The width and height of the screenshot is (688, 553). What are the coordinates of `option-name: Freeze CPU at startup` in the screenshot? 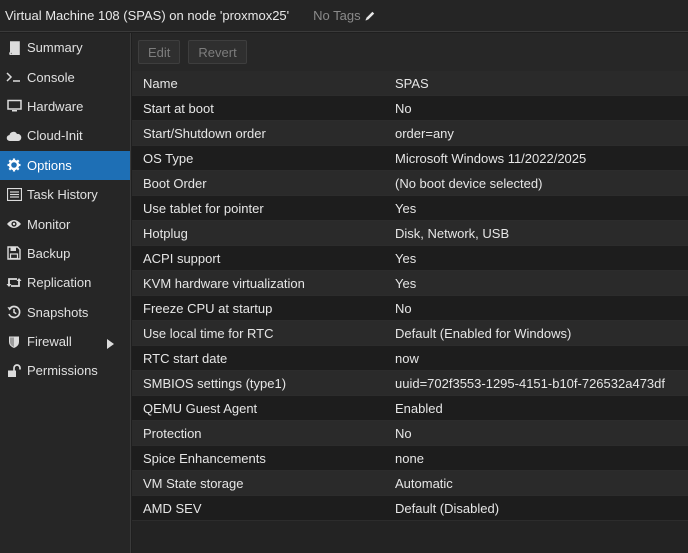 It's located at (208, 308).